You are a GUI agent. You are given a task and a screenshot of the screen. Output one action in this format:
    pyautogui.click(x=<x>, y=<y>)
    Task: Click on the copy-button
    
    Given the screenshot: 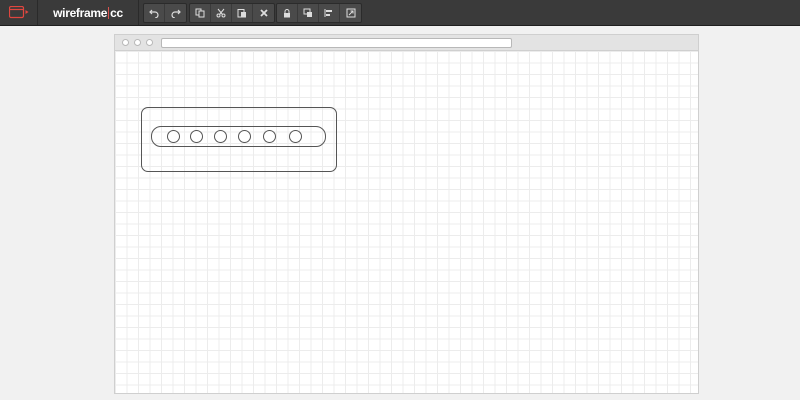 What is the action you would take?
    pyautogui.click(x=200, y=13)
    